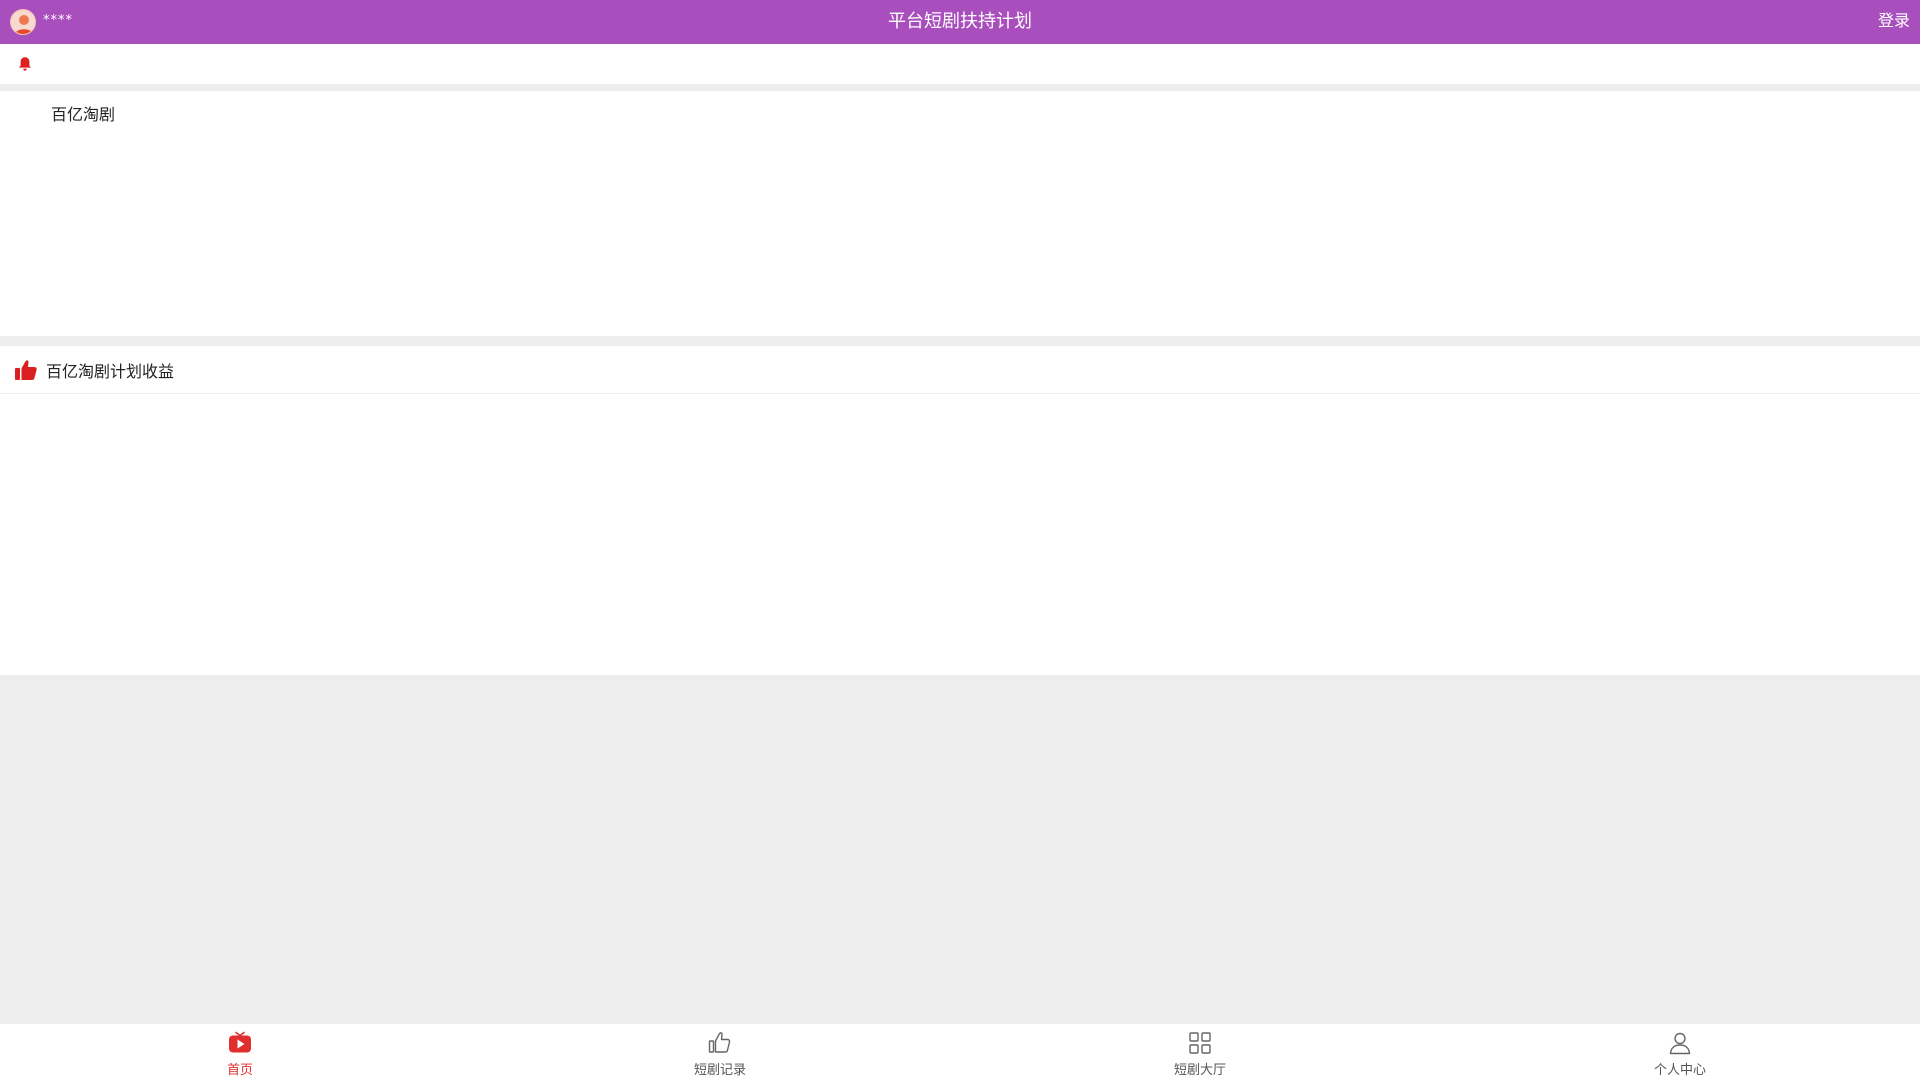  I want to click on section-plan-earnings-title: 百亿淘剧计划收益, so click(110, 371).